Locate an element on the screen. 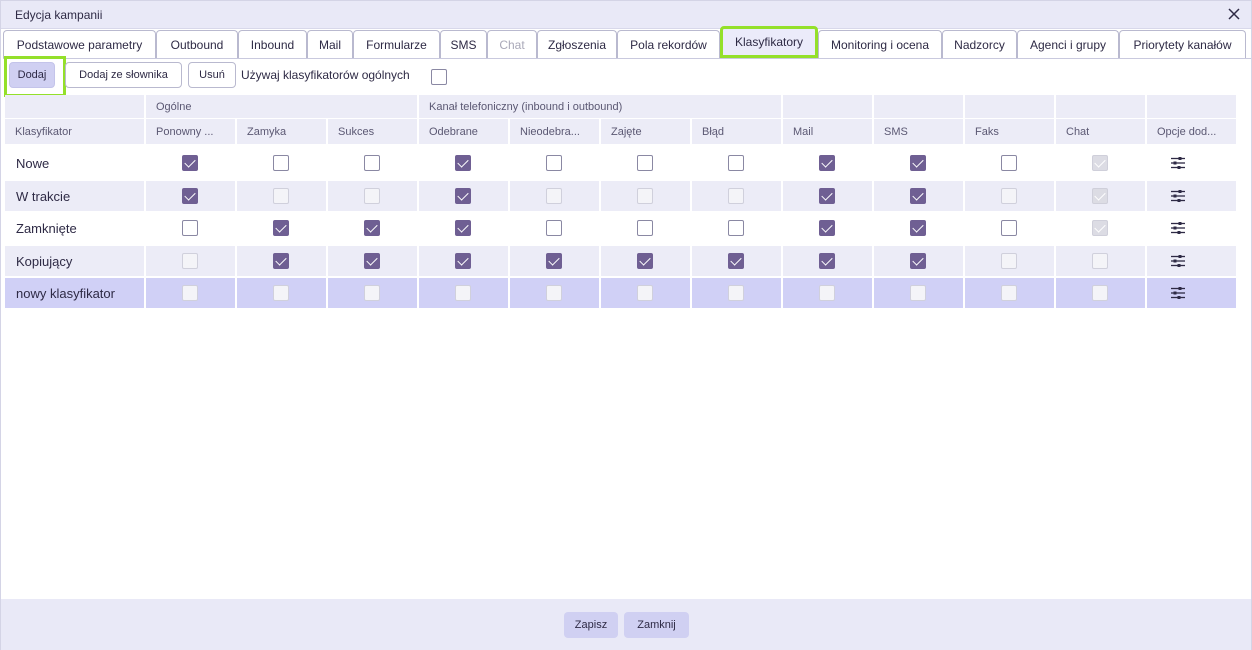 The image size is (1252, 650). use-general-classifiers-label: Używaj klasyfikatorów ogólnych is located at coordinates (325, 75).